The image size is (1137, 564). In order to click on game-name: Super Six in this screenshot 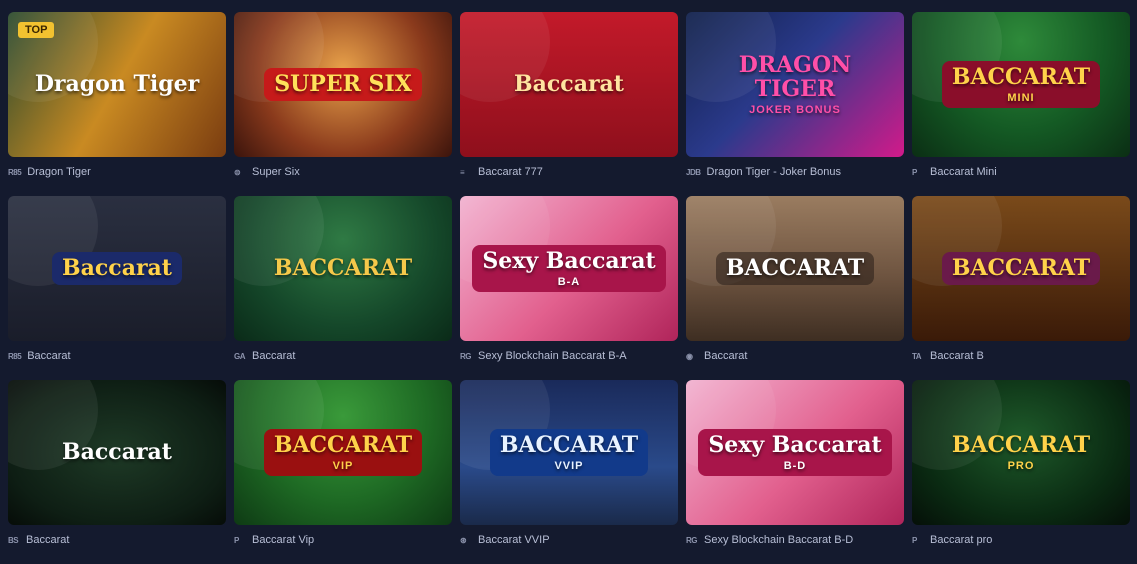, I will do `click(276, 172)`.